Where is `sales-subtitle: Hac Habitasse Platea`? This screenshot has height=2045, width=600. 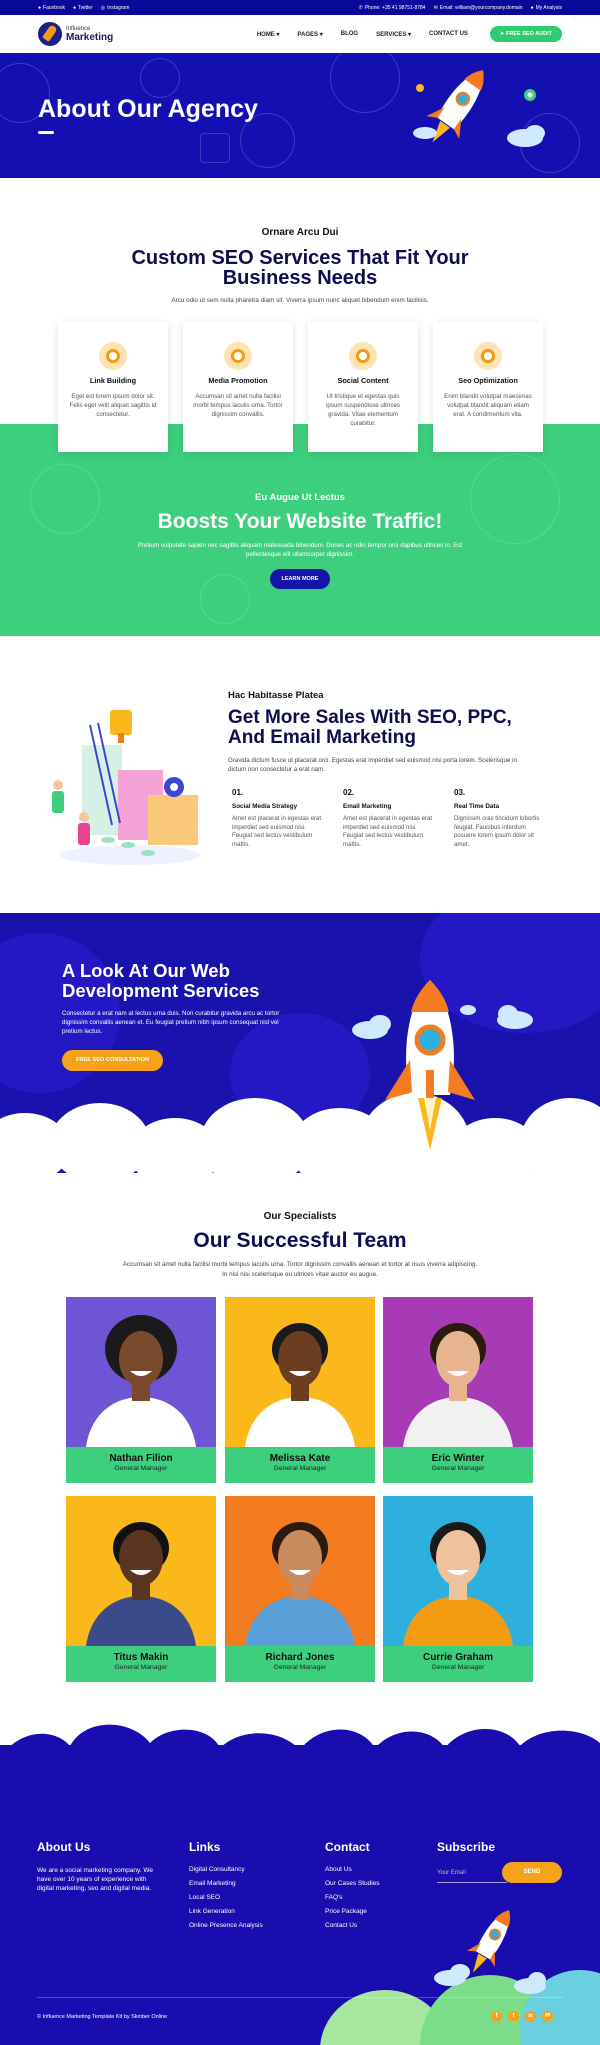 sales-subtitle: Hac Habitasse Platea is located at coordinates (276, 695).